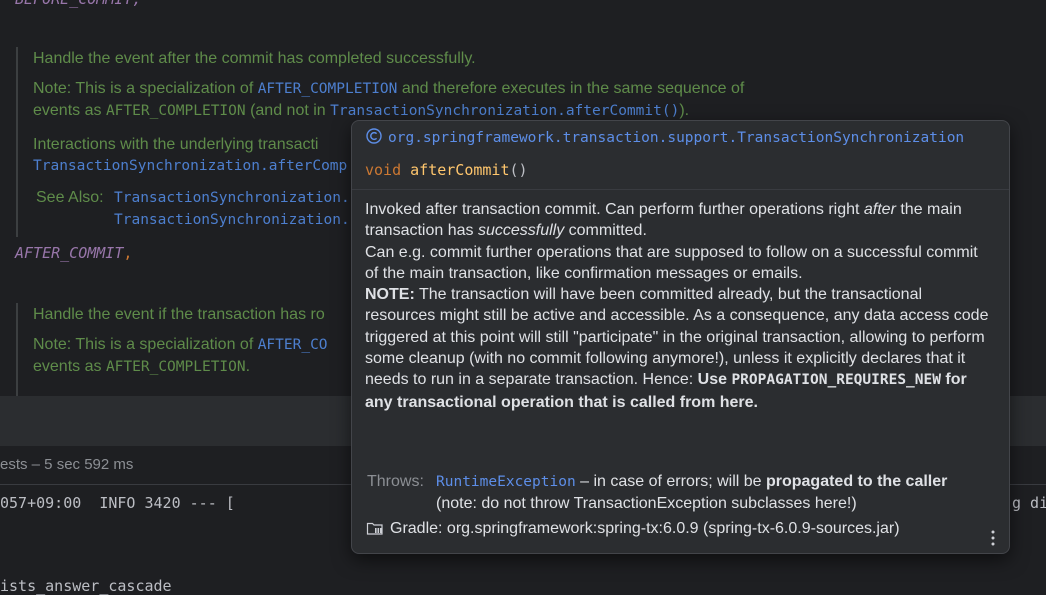 This screenshot has height=595, width=1046. Describe the element at coordinates (293, 345) in the screenshot. I see `doc-link-after-completion: AFTER_CO` at that location.